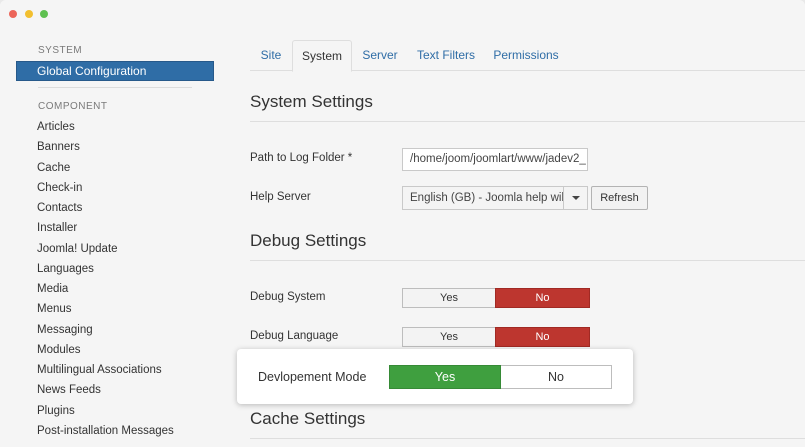 Image resolution: width=805 pixels, height=447 pixels. Describe the element at coordinates (294, 336) in the screenshot. I see `debug-language-label: Debug Language` at that location.